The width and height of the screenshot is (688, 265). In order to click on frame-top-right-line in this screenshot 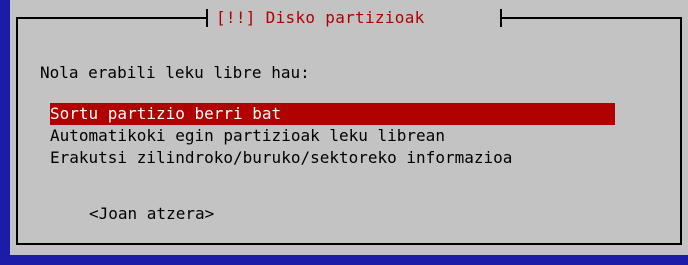, I will do `click(592, 18)`.